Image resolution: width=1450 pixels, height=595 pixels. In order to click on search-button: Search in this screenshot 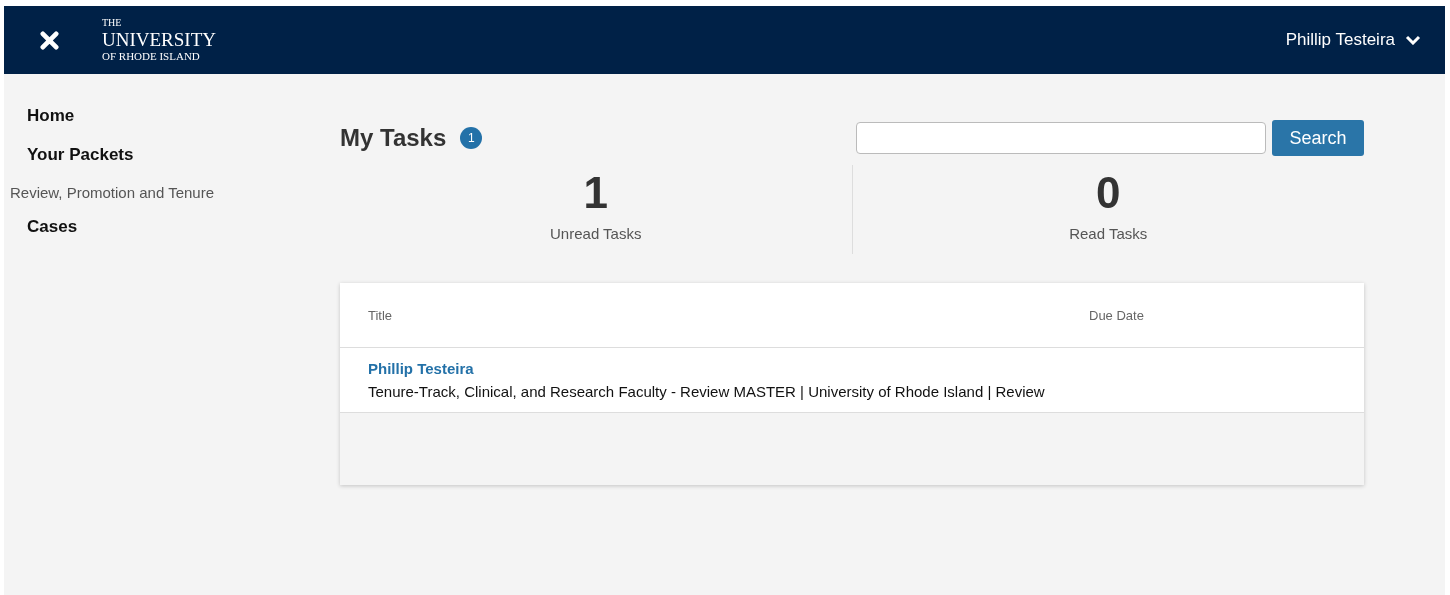, I will do `click(1318, 138)`.